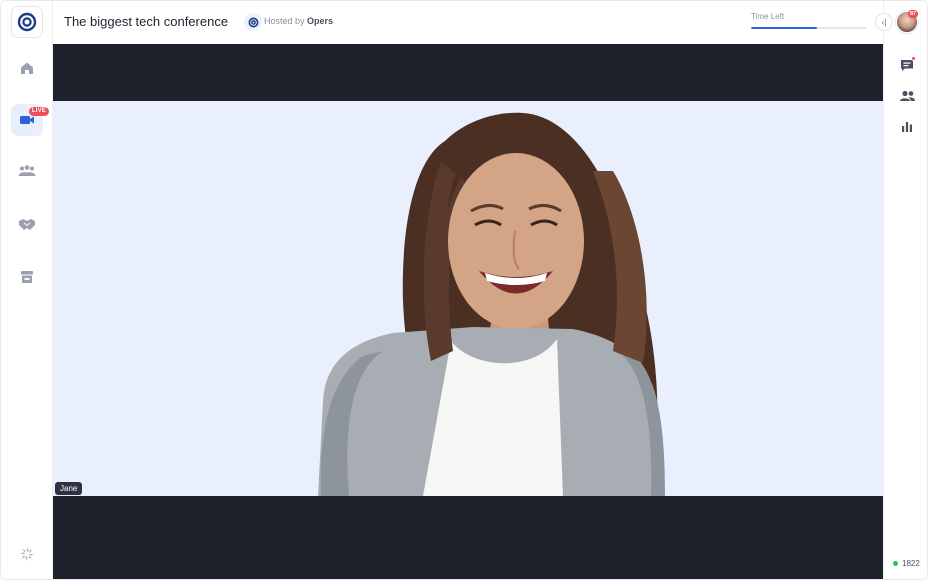 The image size is (928, 580). I want to click on people-icon, so click(907, 95).